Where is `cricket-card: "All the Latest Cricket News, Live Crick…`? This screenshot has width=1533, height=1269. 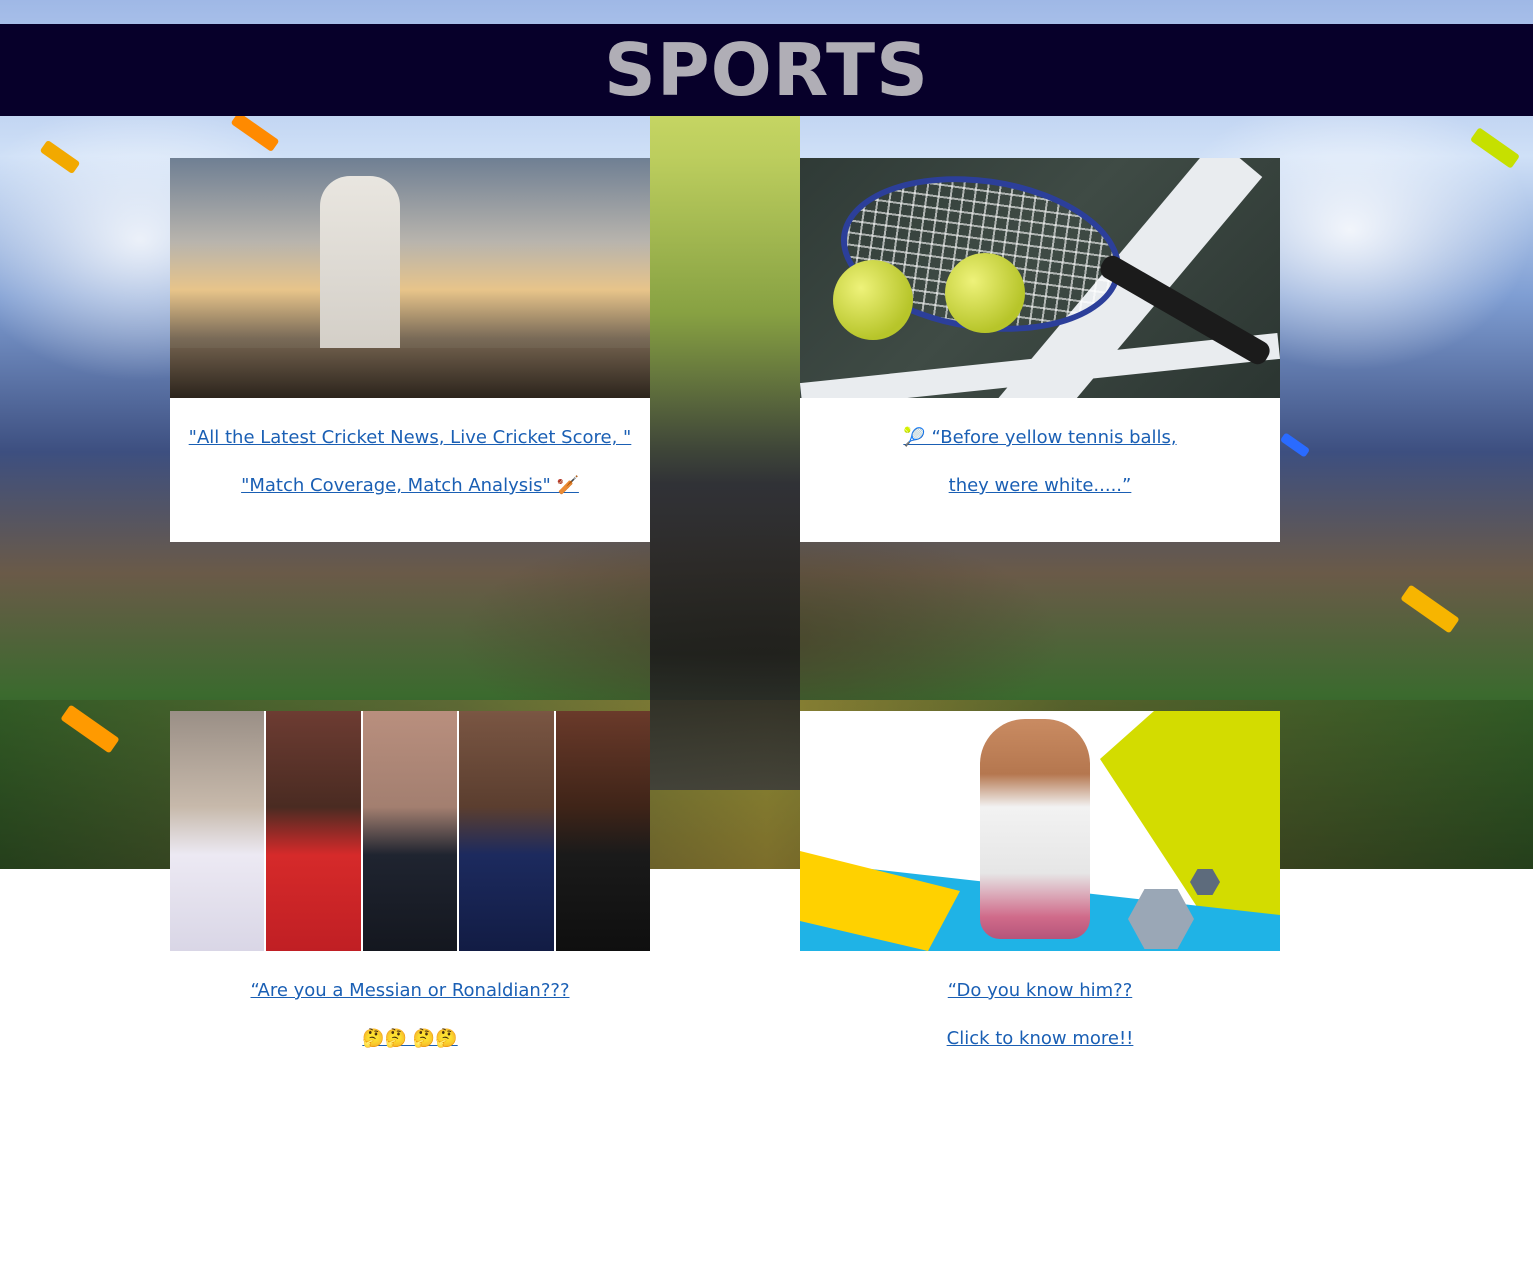
cricket-card: "All the Latest Cricket News, Live Crick… is located at coordinates (410, 350).